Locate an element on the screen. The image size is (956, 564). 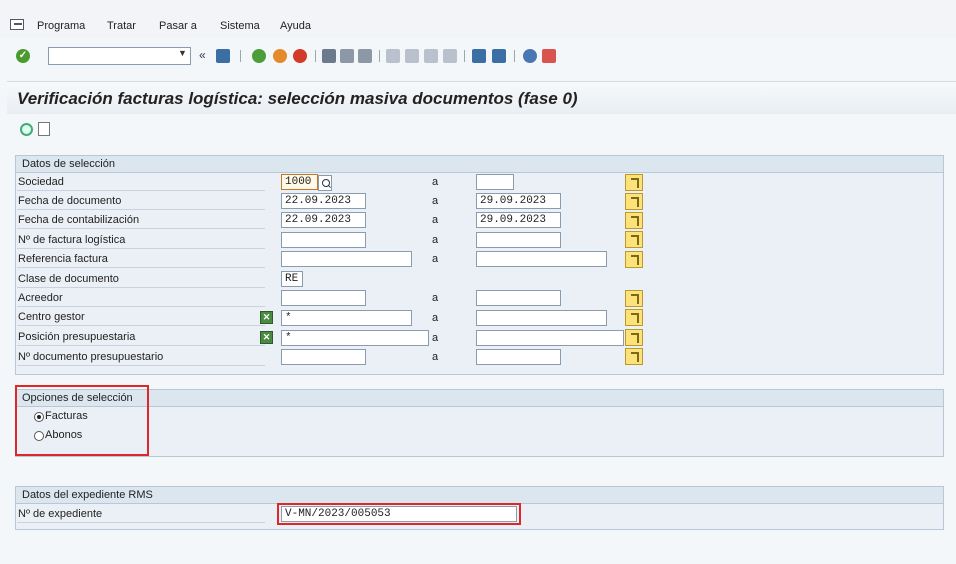
previous-page-icon is located at coordinates (412, 56).